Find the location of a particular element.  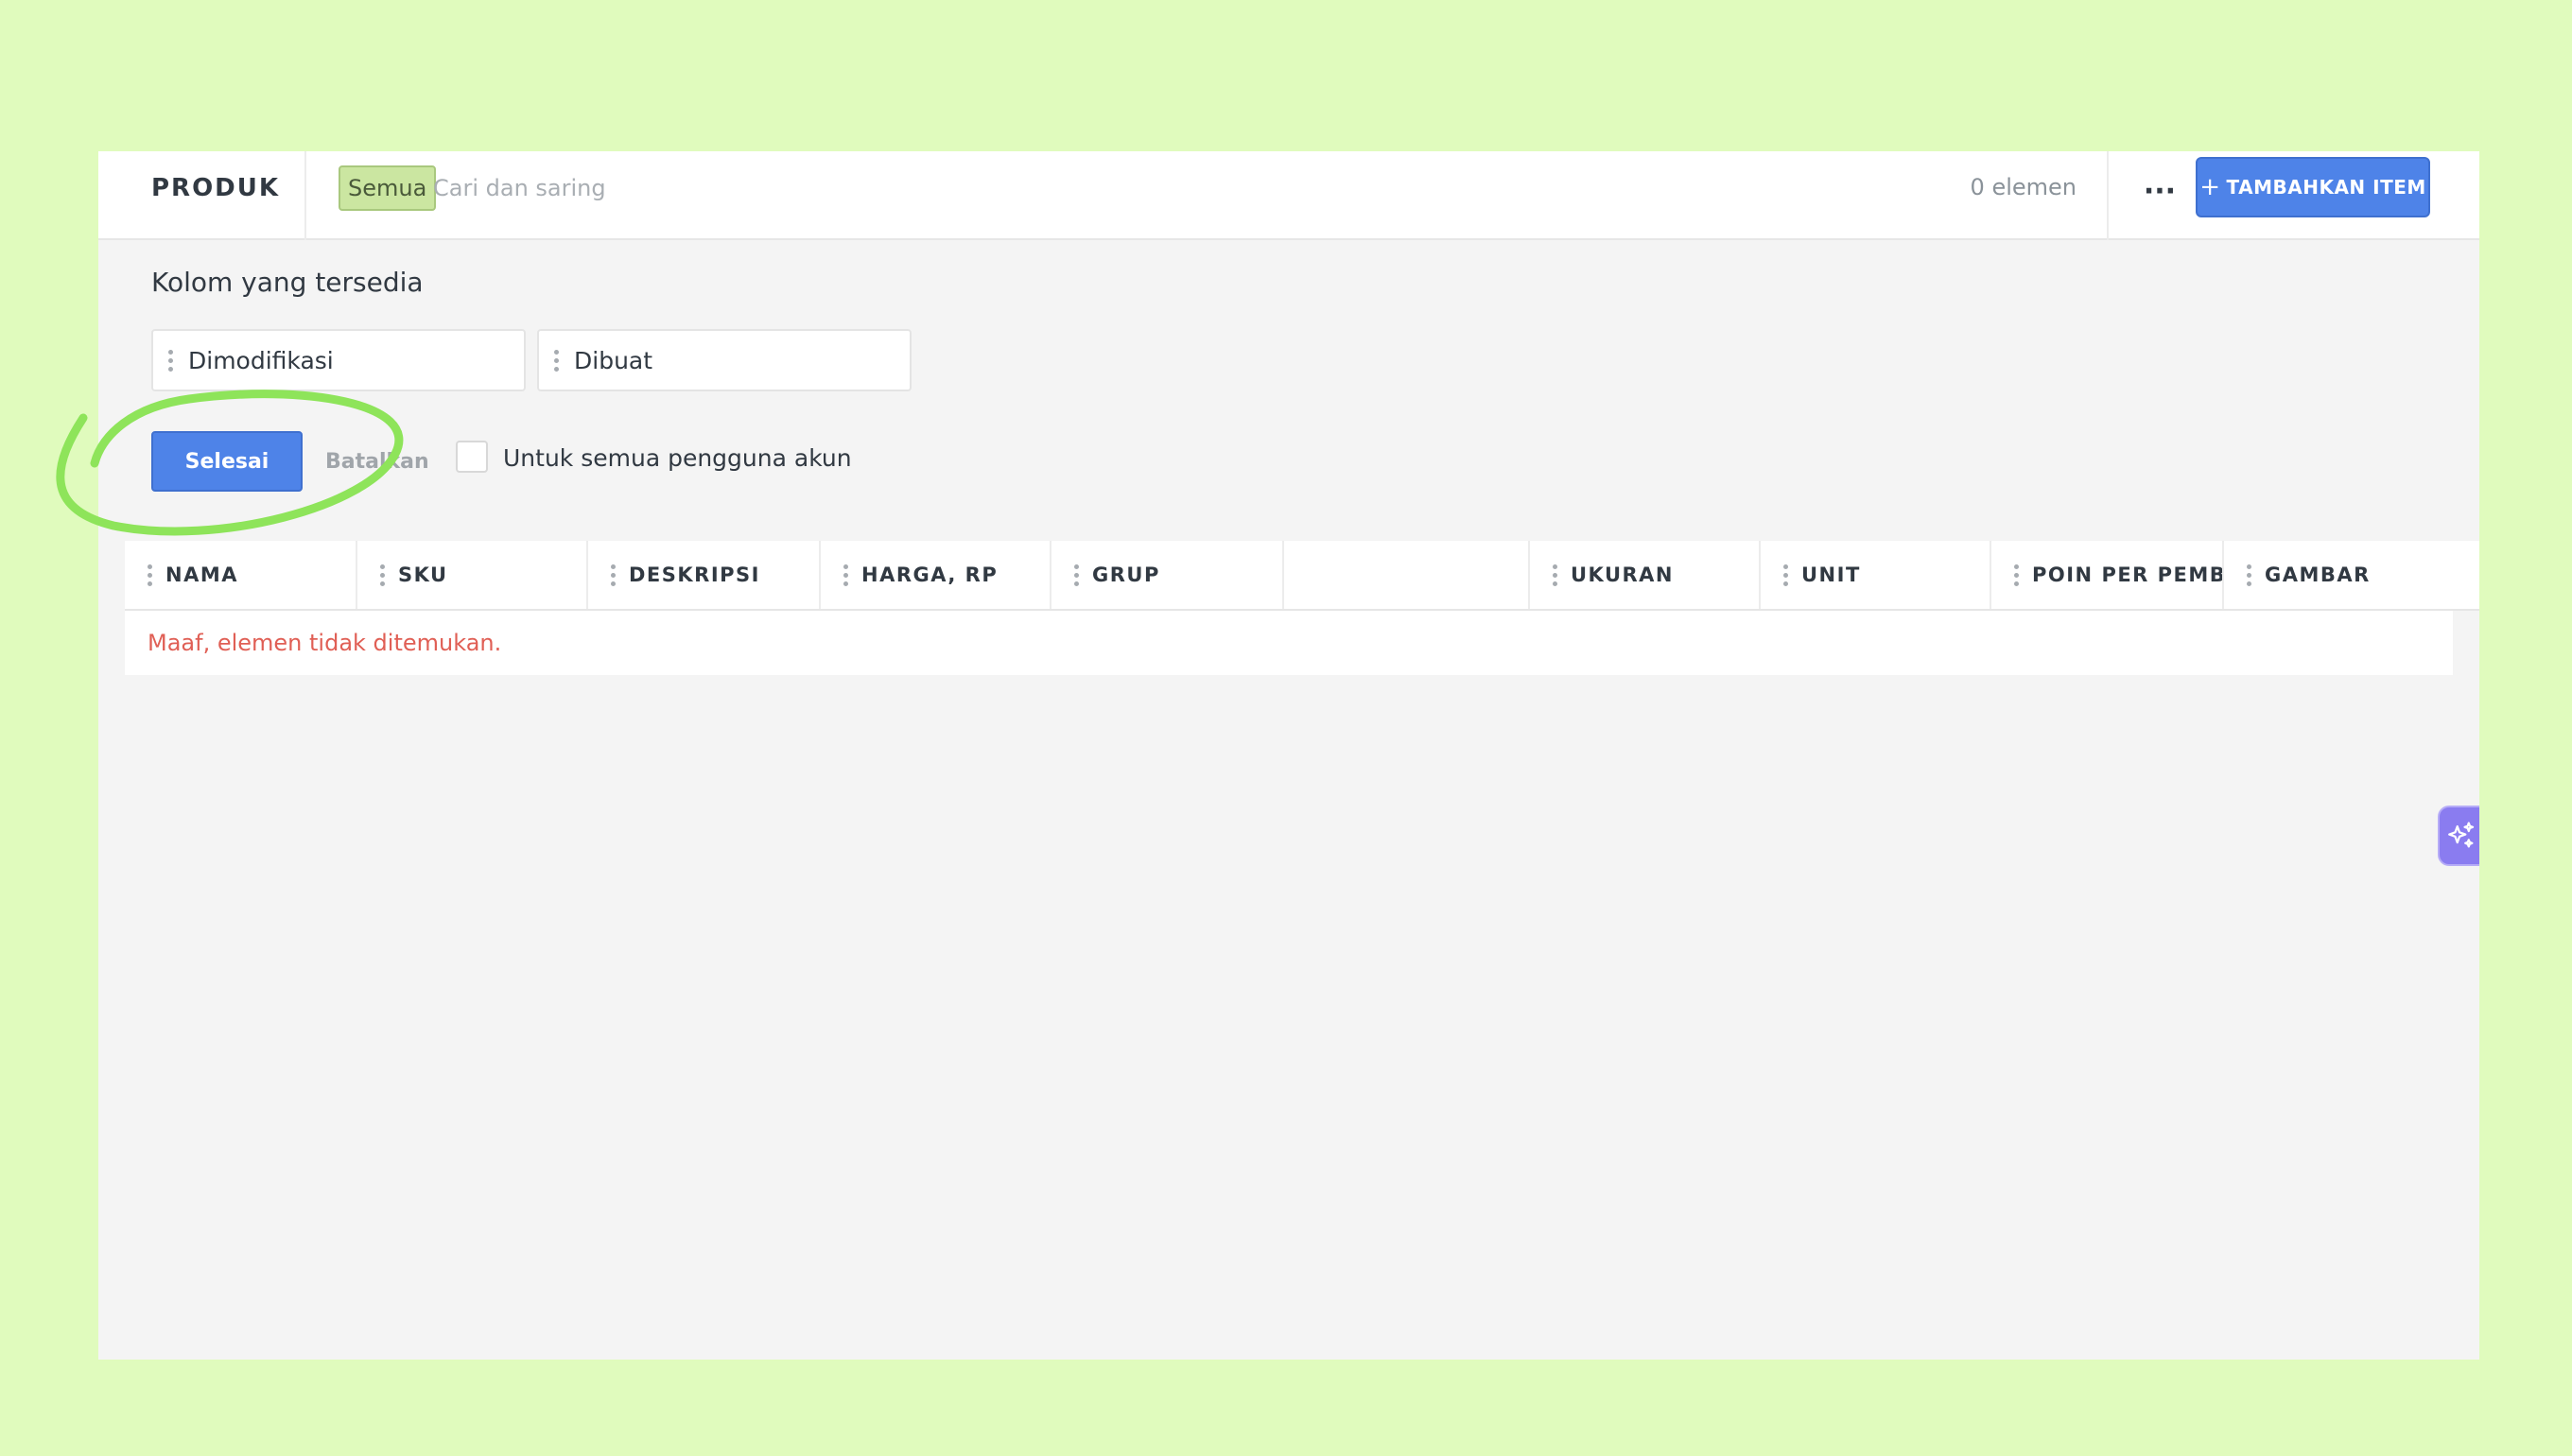

column-header-sku: SKU is located at coordinates (472, 575).